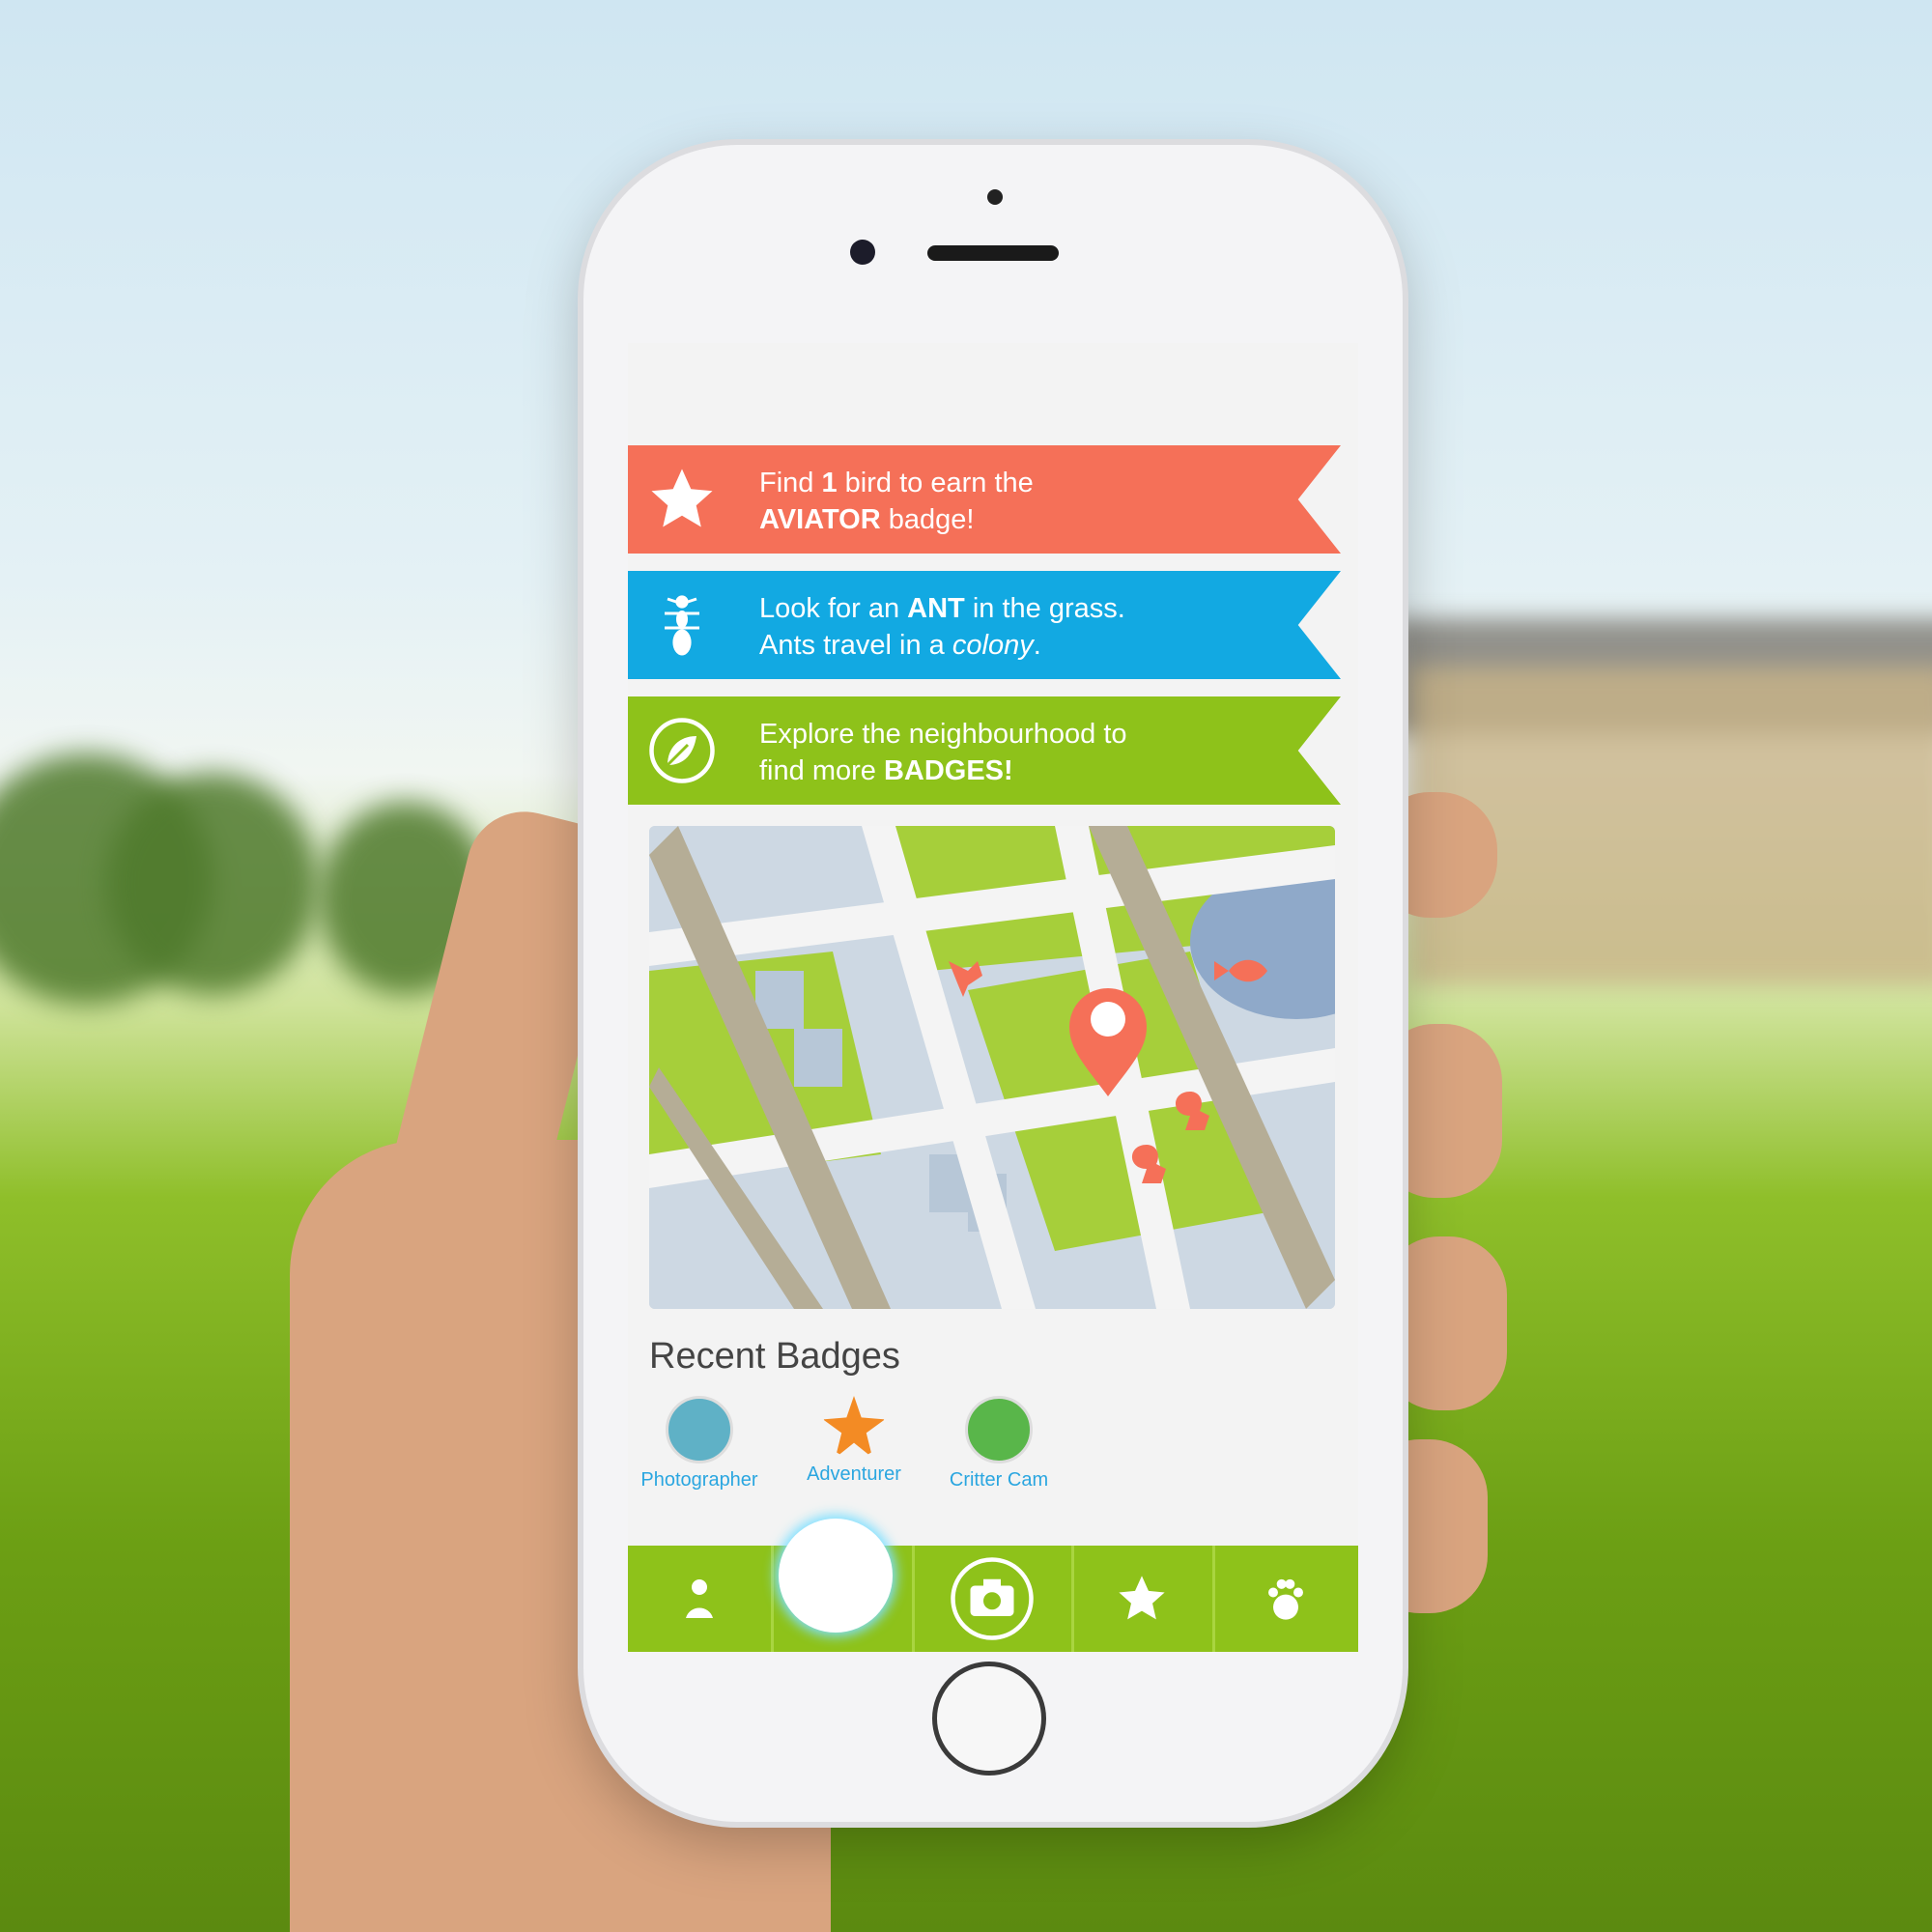  Describe the element at coordinates (989, 1719) in the screenshot. I see `home-button` at that location.